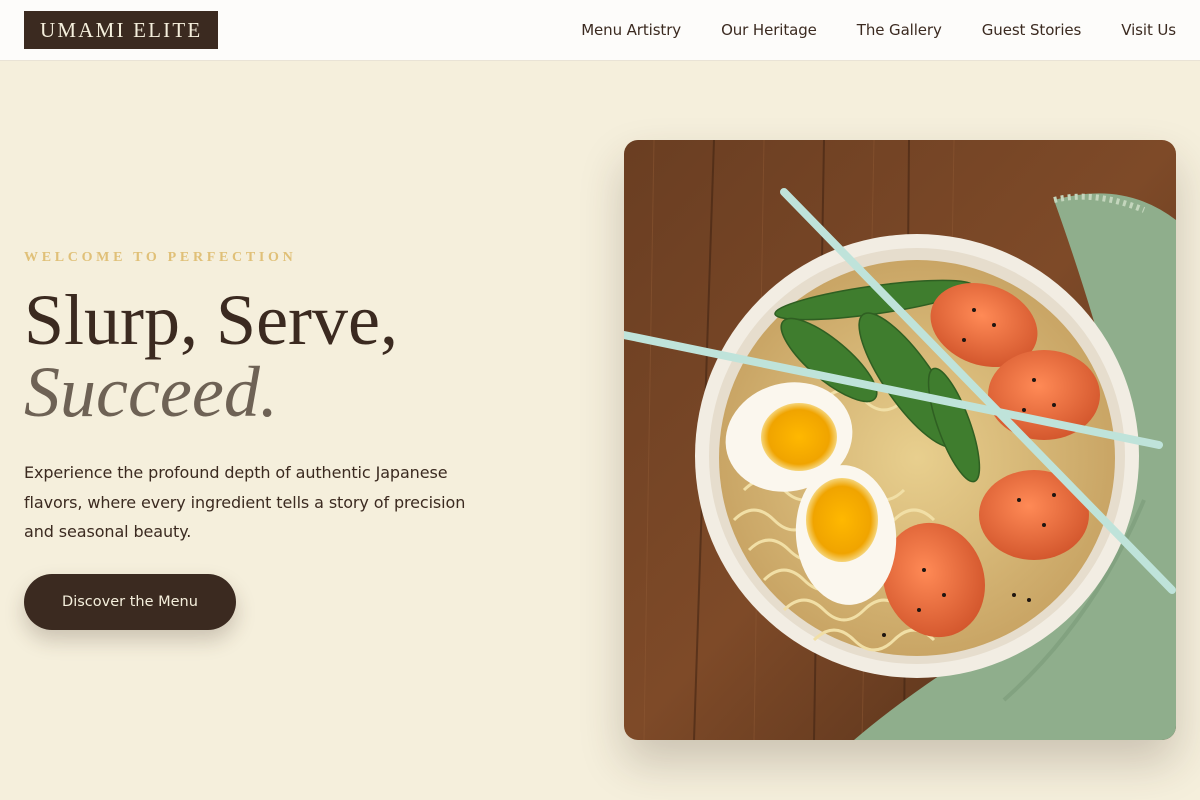 Image resolution: width=1200 pixels, height=800 pixels. What do you see at coordinates (1032, 30) in the screenshot?
I see `nav-item-guest-stories: Guest Stories` at bounding box center [1032, 30].